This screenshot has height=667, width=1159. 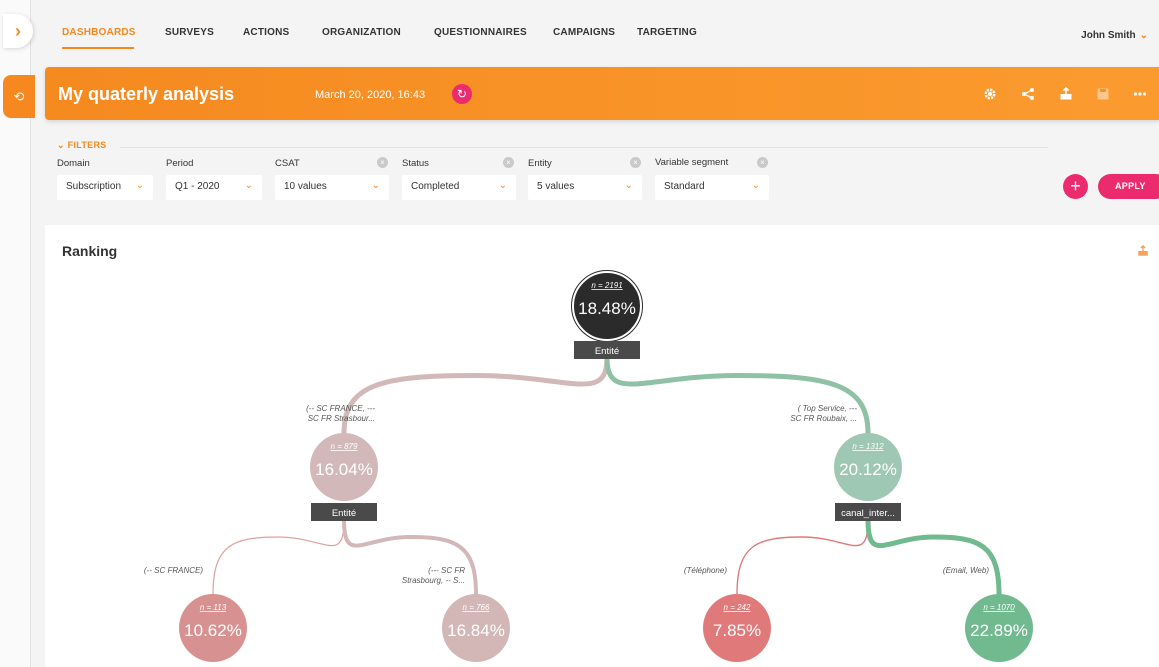 What do you see at coordinates (344, 446) in the screenshot?
I see `node-count: n = 879` at bounding box center [344, 446].